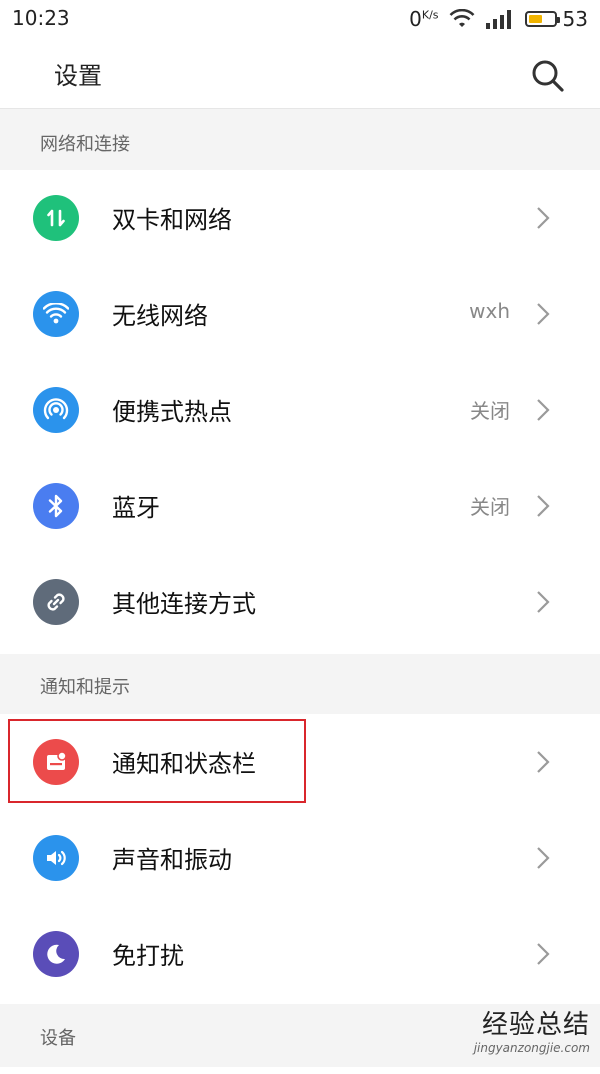  Describe the element at coordinates (41, 18) in the screenshot. I see `status-time: 10:23` at that location.